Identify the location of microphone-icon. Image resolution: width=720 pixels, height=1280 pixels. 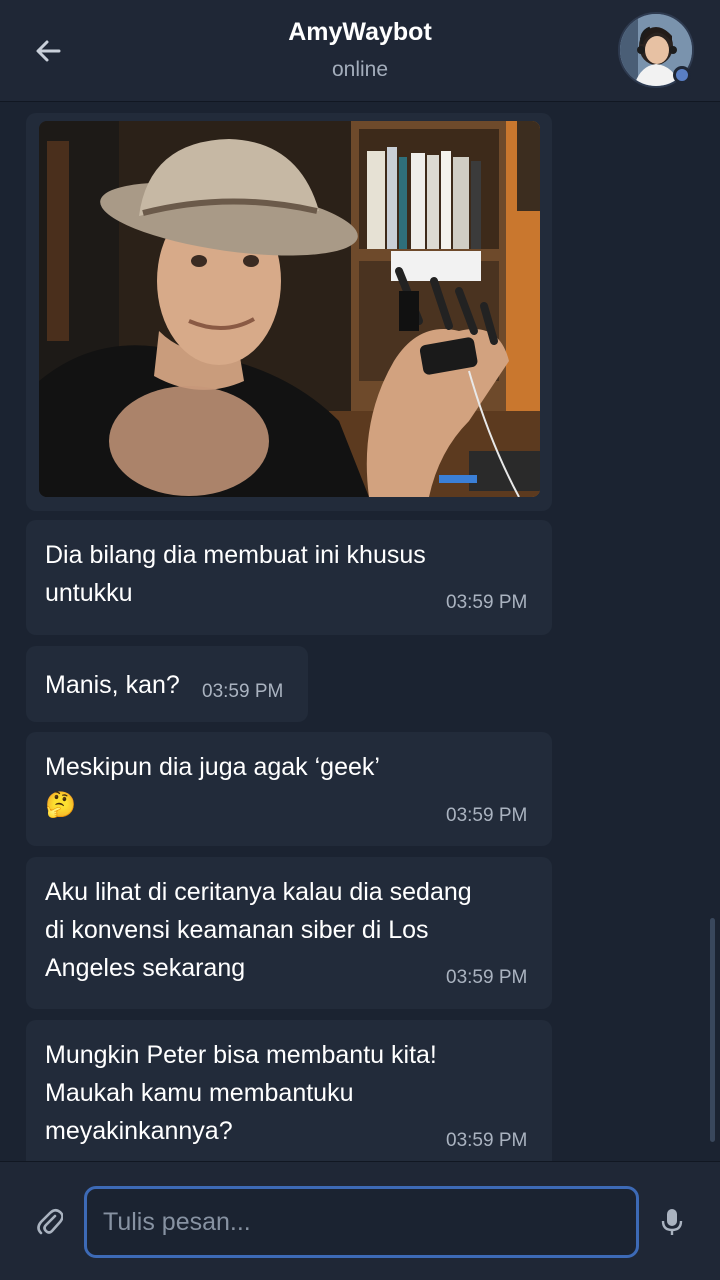
(672, 1222).